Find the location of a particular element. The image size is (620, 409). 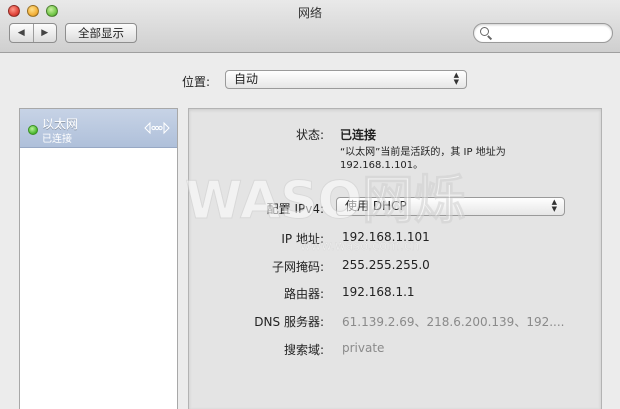

window-title: 网络 is located at coordinates (309, 13).